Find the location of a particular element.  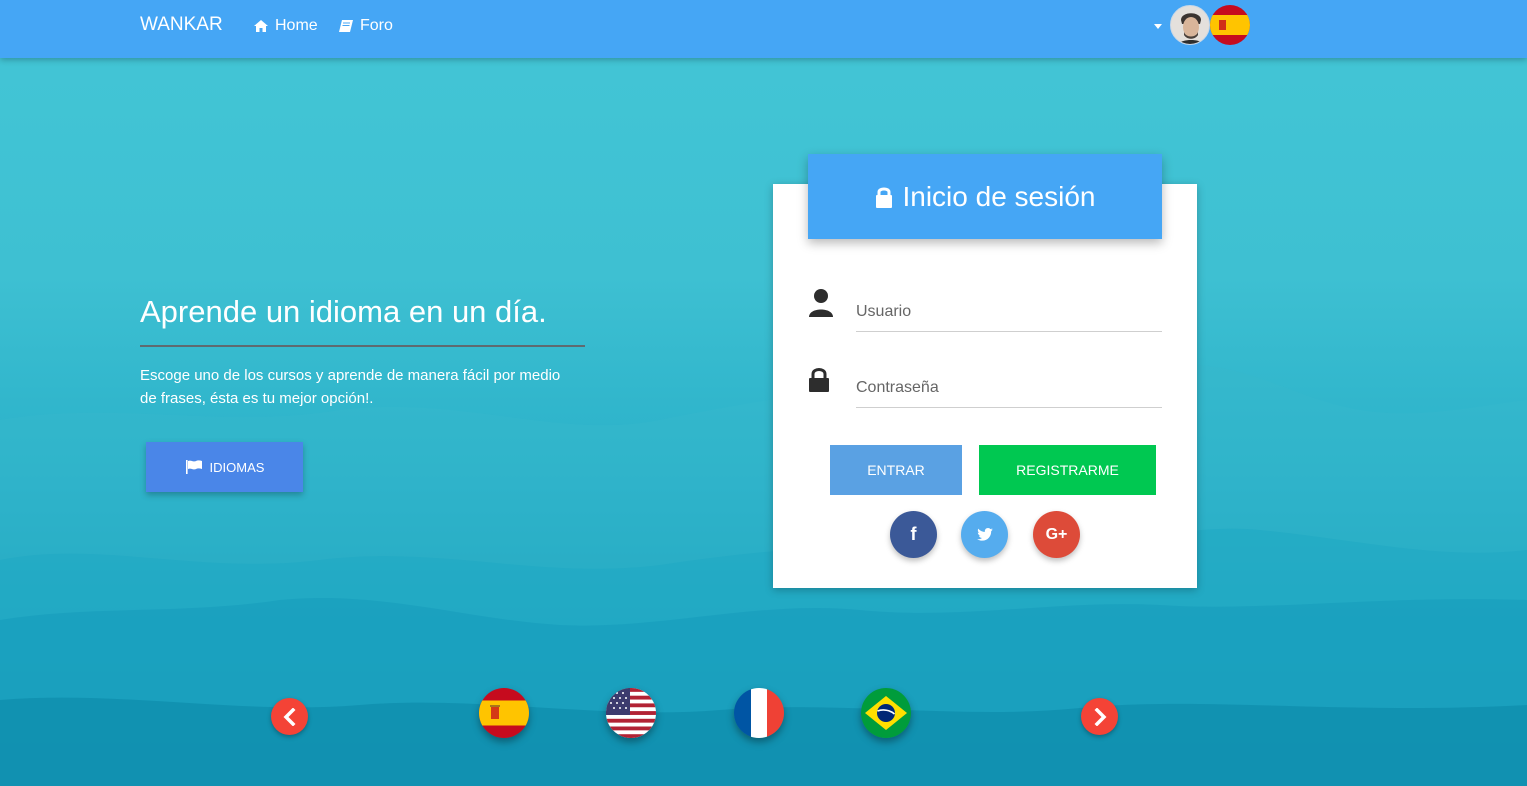

flag-usa is located at coordinates (631, 713).